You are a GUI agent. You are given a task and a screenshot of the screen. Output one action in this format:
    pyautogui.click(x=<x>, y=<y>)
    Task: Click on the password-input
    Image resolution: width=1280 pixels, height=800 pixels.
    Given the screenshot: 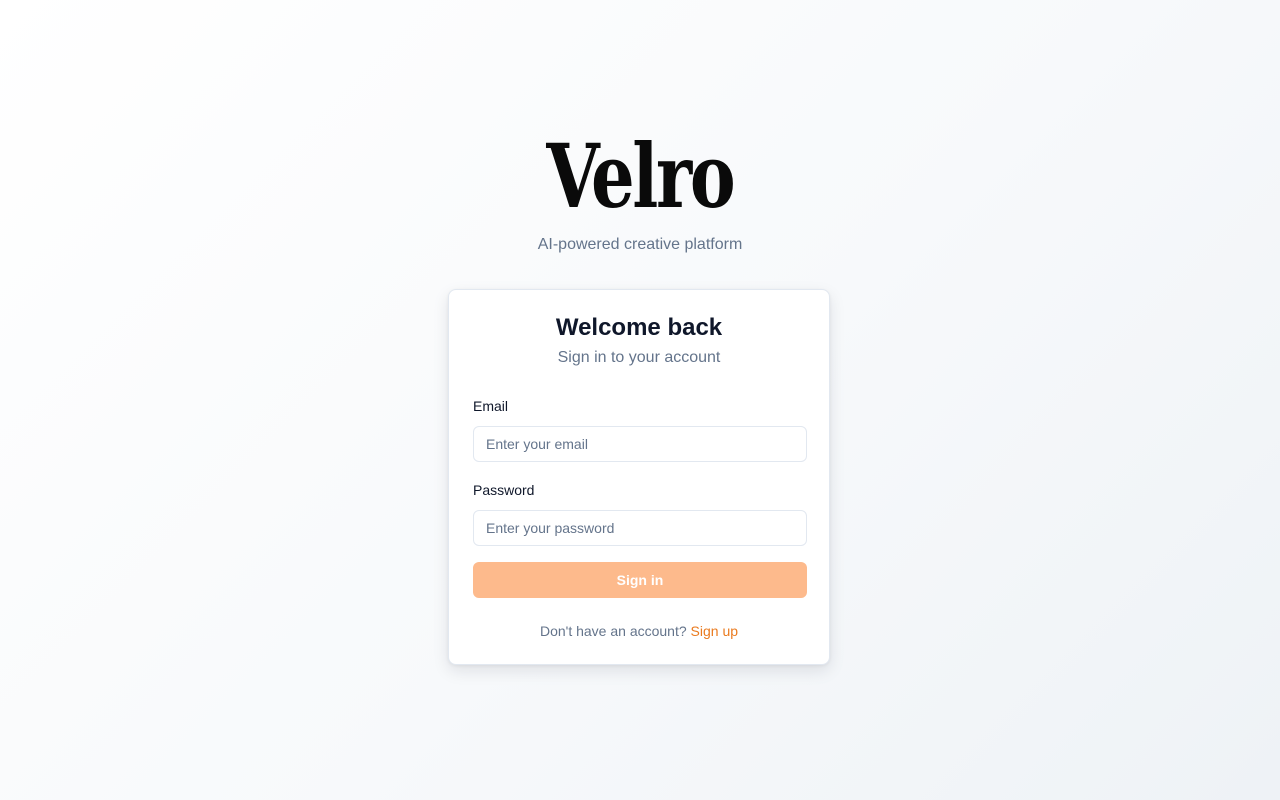 What is the action you would take?
    pyautogui.click(x=640, y=528)
    